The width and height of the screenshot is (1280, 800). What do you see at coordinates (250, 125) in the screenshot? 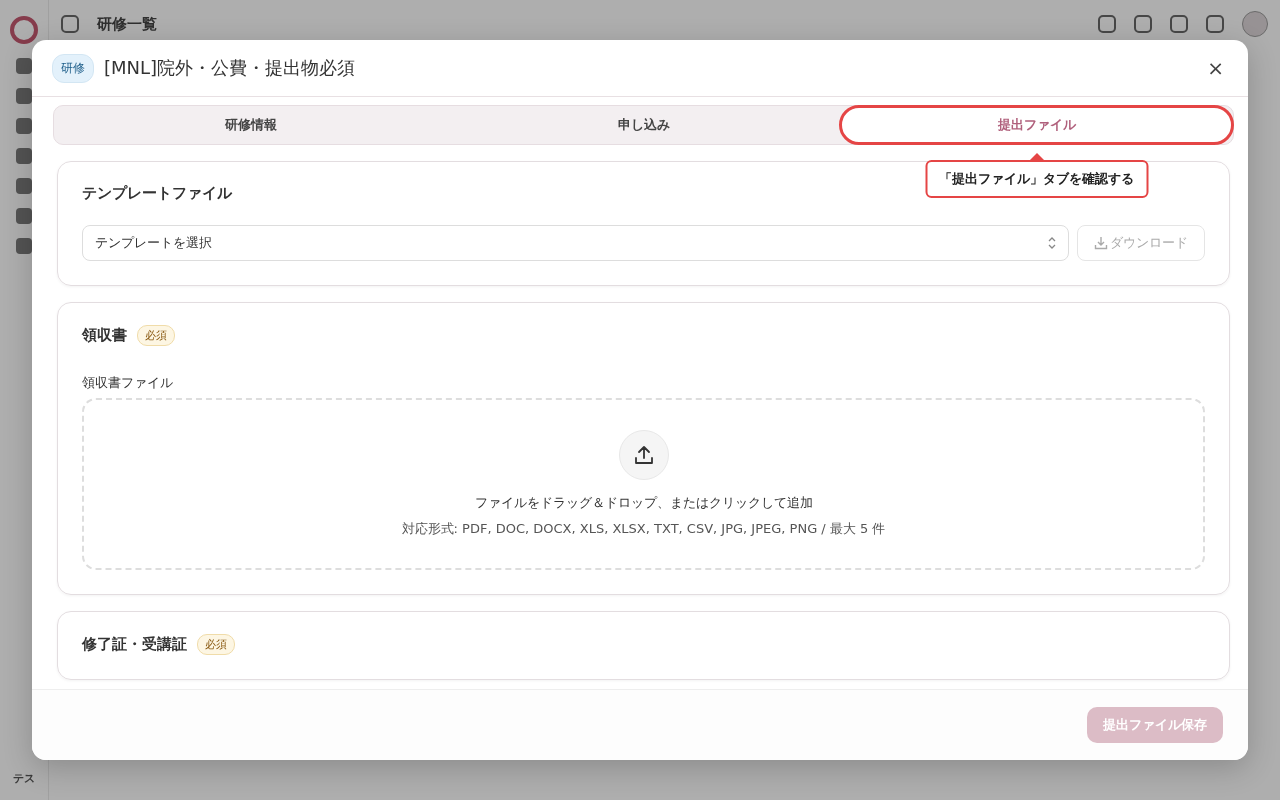
I see `tab: 研修情報` at bounding box center [250, 125].